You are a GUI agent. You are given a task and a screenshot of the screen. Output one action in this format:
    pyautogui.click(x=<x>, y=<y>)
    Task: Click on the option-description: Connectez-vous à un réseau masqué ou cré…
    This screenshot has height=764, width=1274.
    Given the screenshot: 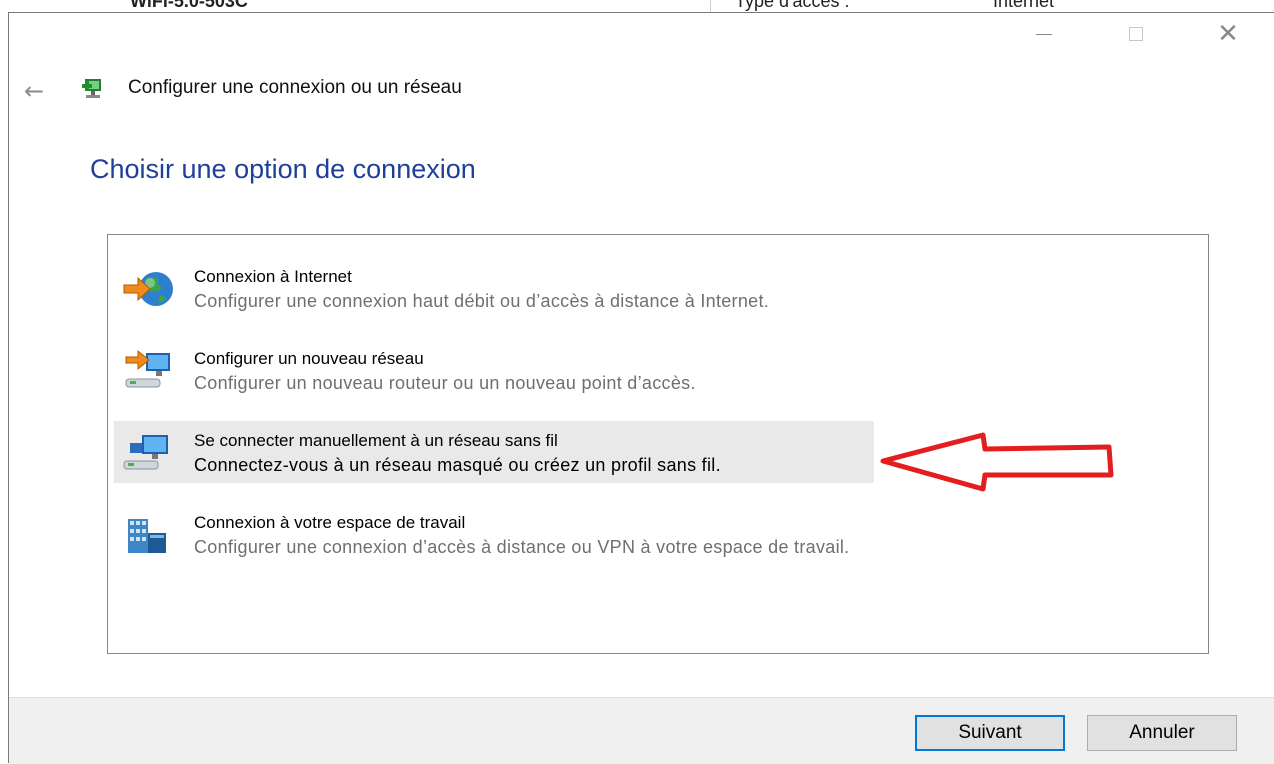 What is the action you would take?
    pyautogui.click(x=457, y=465)
    